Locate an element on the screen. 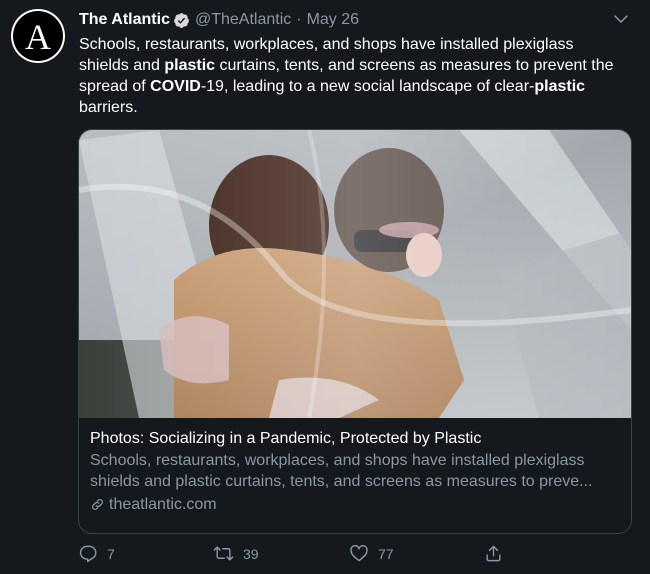  reply-button: 7 is located at coordinates (97, 553).